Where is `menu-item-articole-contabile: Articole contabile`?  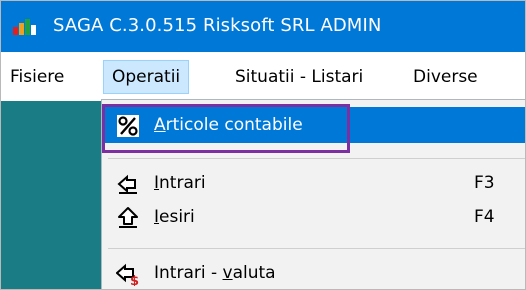 menu-item-articole-contabile: Articole contabile is located at coordinates (313, 125).